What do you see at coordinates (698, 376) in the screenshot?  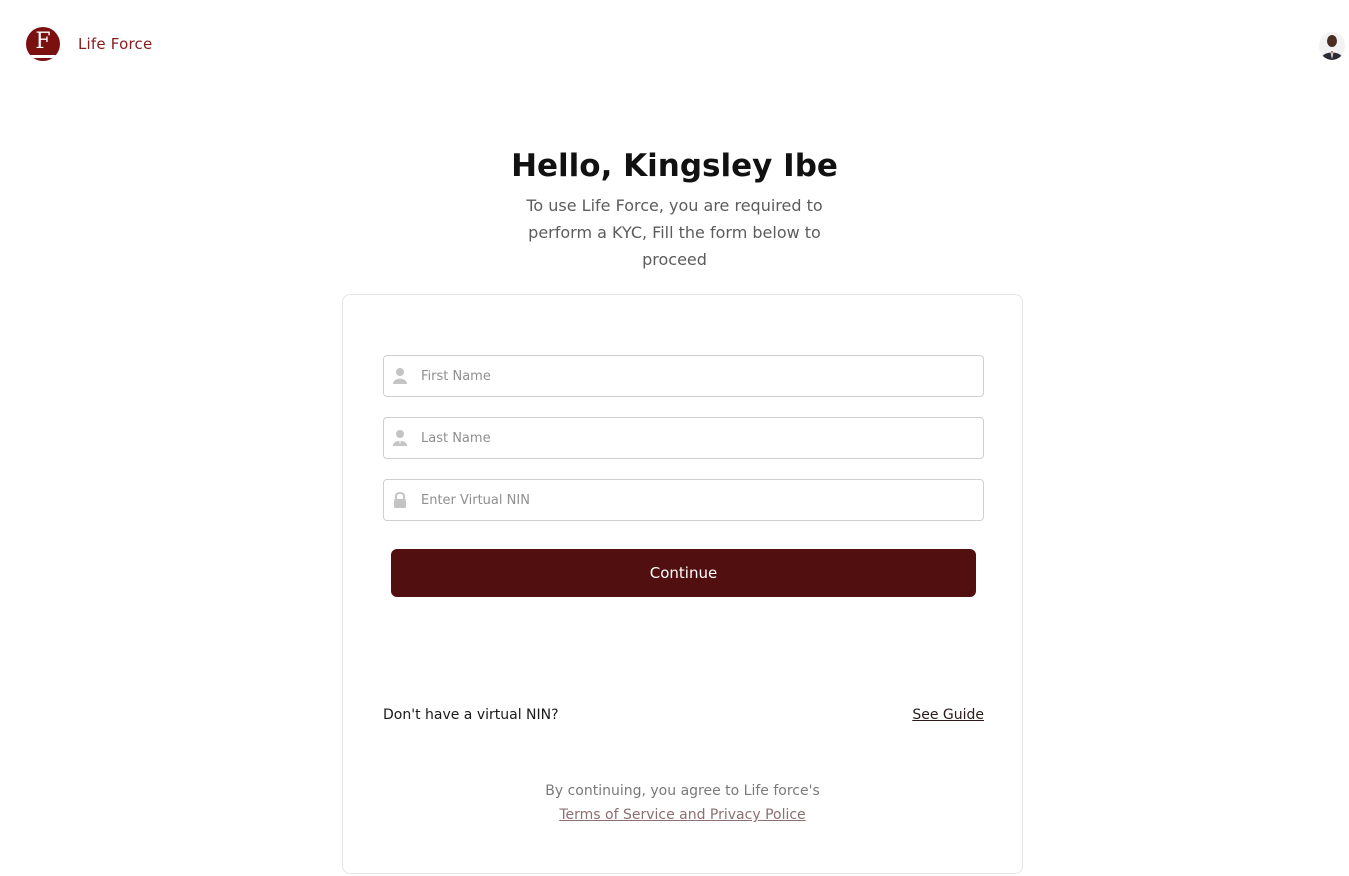 I see `first-name-input` at bounding box center [698, 376].